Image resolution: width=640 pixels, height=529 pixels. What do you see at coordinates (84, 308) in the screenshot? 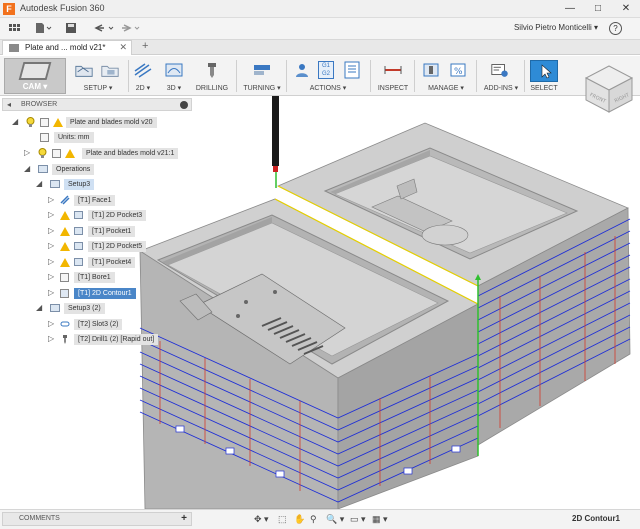
I see `tree-node-label: Setup3 (2)` at bounding box center [84, 308].